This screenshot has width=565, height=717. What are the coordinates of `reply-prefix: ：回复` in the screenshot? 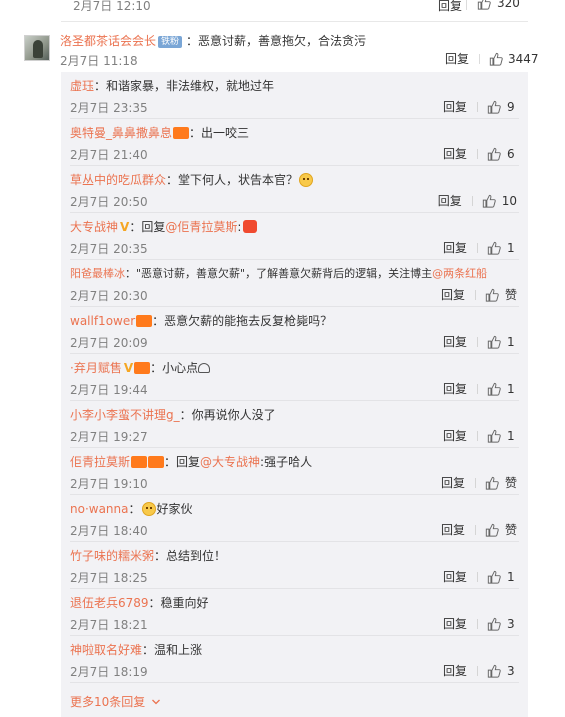 It's located at (182, 462).